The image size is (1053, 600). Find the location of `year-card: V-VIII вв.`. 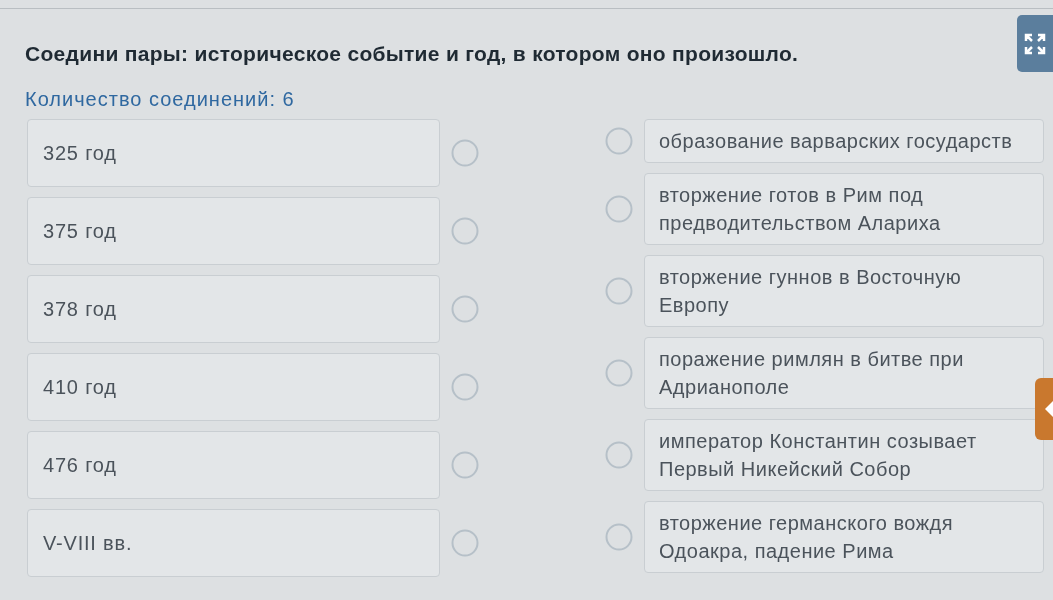

year-card: V-VIII вв. is located at coordinates (233, 543).